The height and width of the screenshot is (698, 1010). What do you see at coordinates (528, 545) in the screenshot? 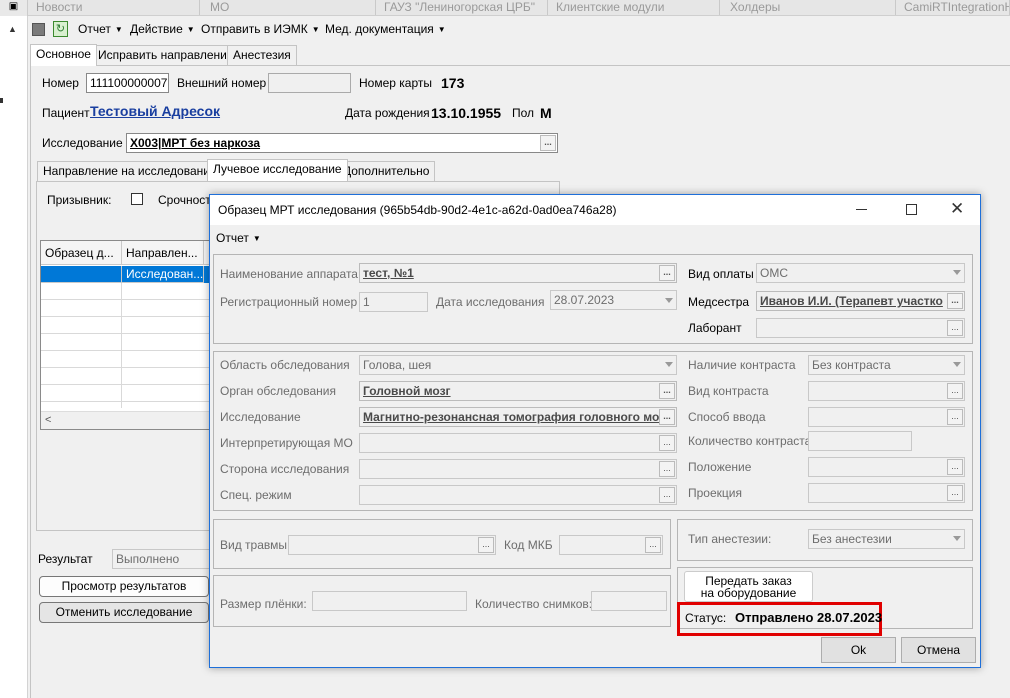
I see `mkb-label: Код МКБ` at bounding box center [528, 545].